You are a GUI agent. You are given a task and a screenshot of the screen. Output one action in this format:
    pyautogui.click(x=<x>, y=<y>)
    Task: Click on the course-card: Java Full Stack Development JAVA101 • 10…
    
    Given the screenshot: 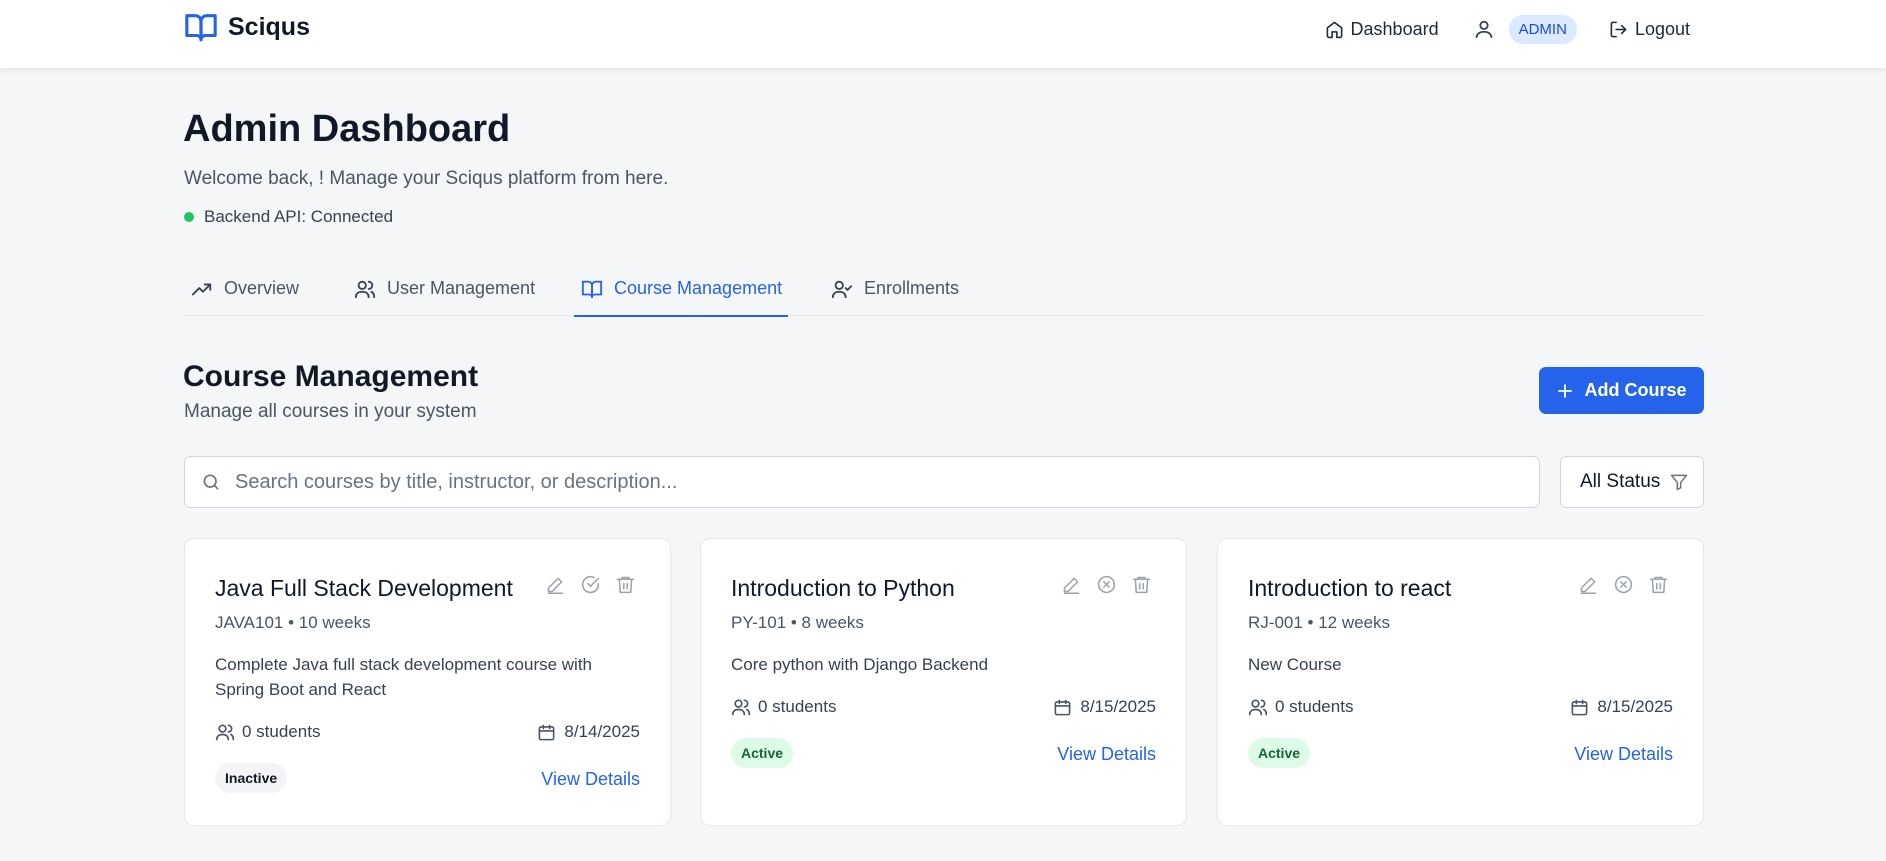 What is the action you would take?
    pyautogui.click(x=427, y=682)
    